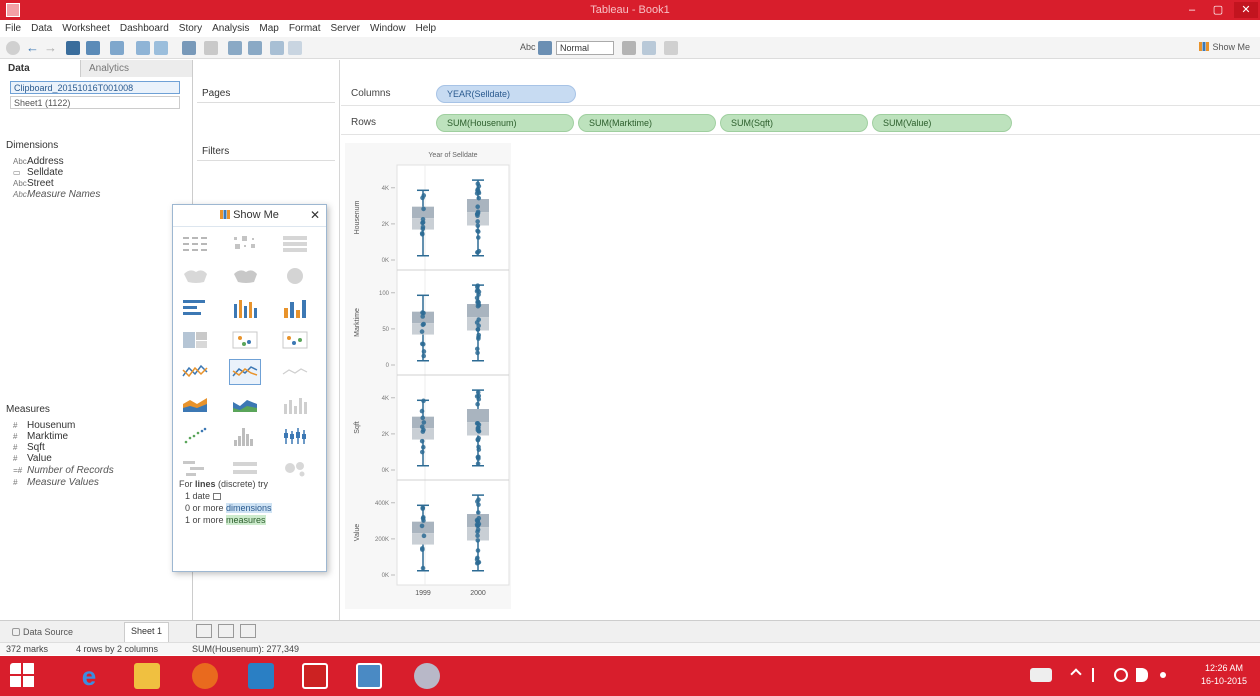  I want to click on menu-format: Format, so click(305, 27).